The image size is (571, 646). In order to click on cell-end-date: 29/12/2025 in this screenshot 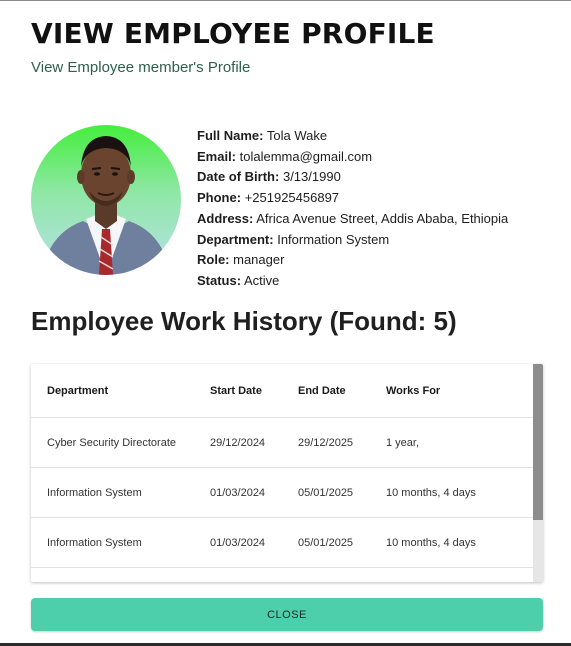, I will do `click(326, 442)`.